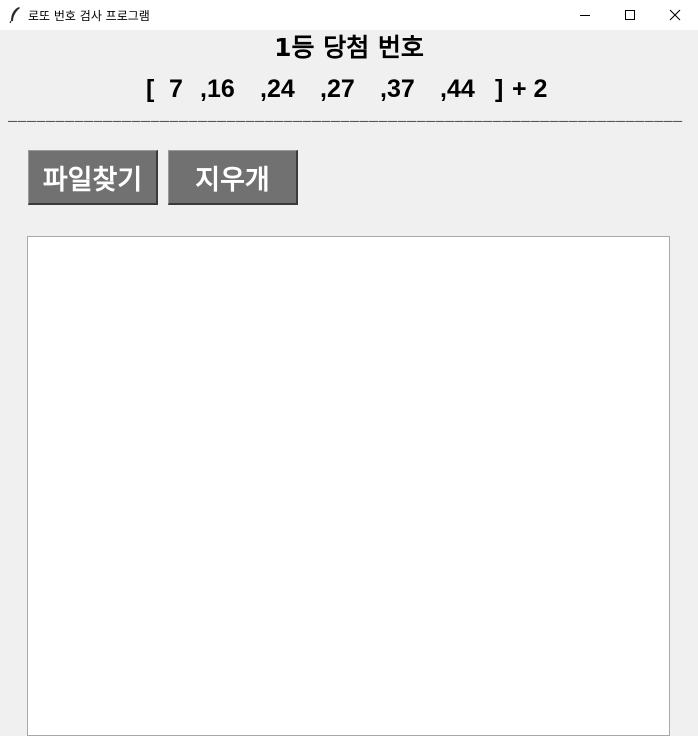 This screenshot has width=698, height=736. I want to click on number-6: ,44, so click(457, 89).